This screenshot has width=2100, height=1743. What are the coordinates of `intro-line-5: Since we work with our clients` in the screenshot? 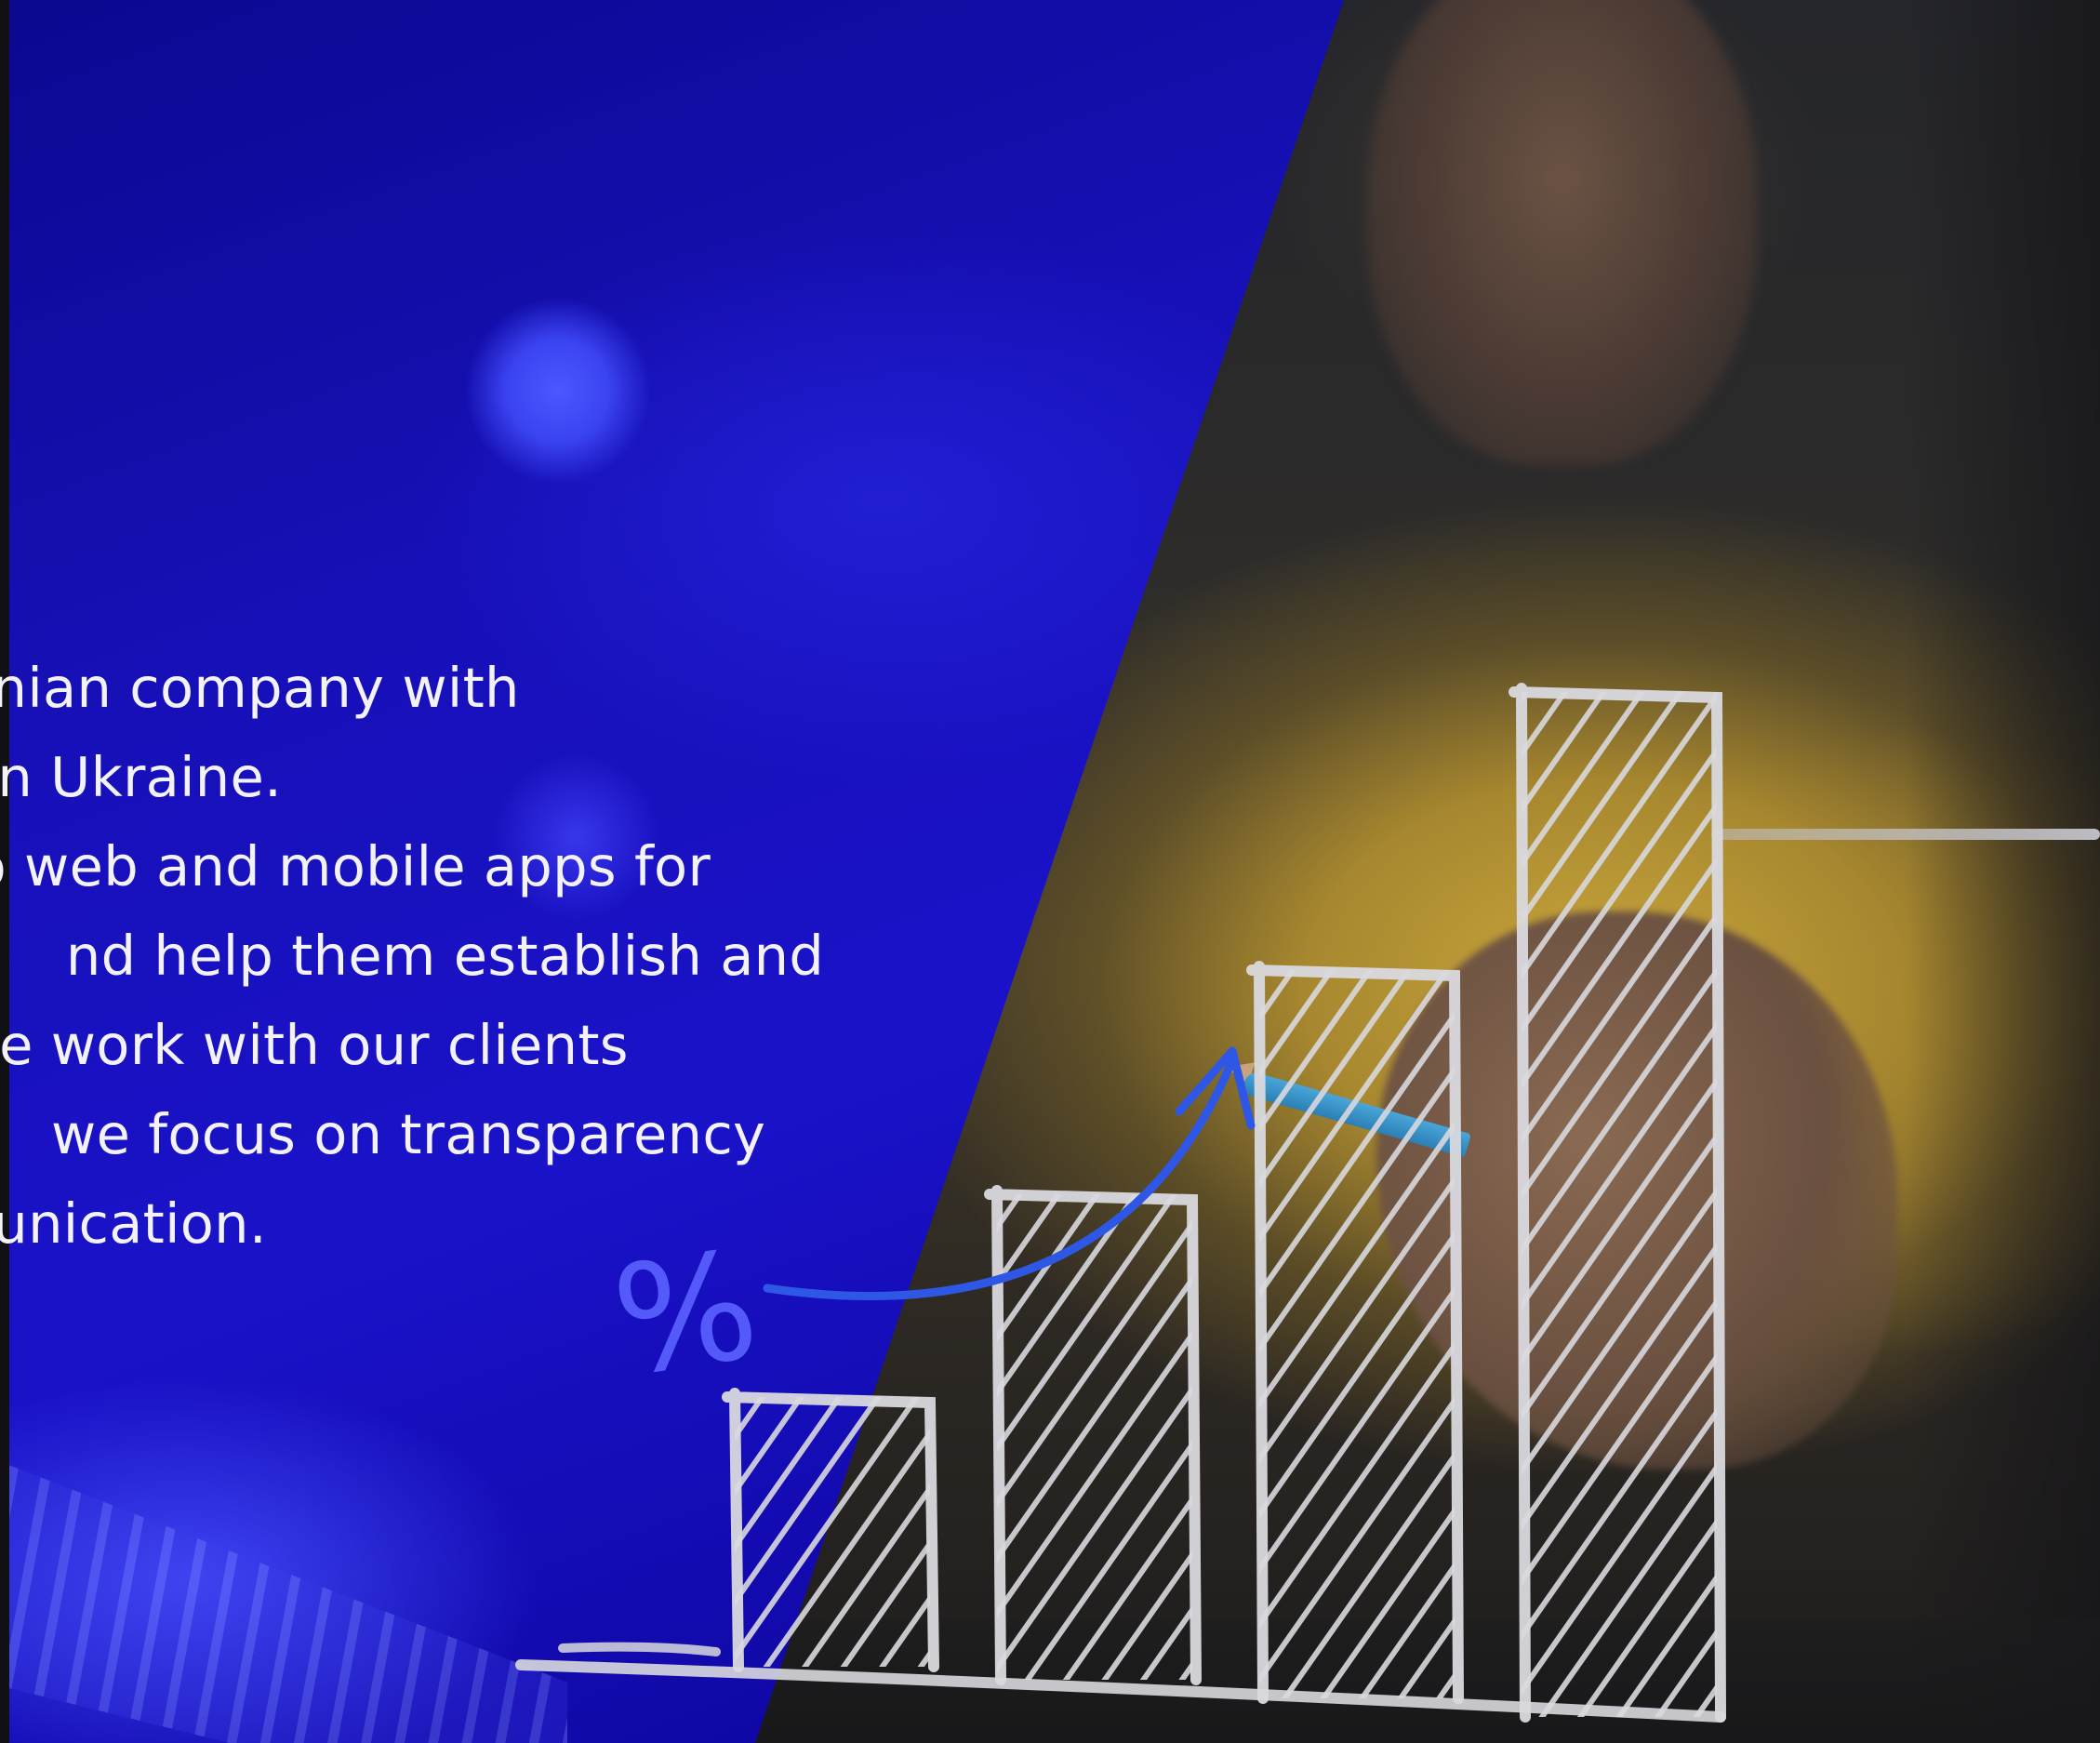 It's located at (315, 1045).